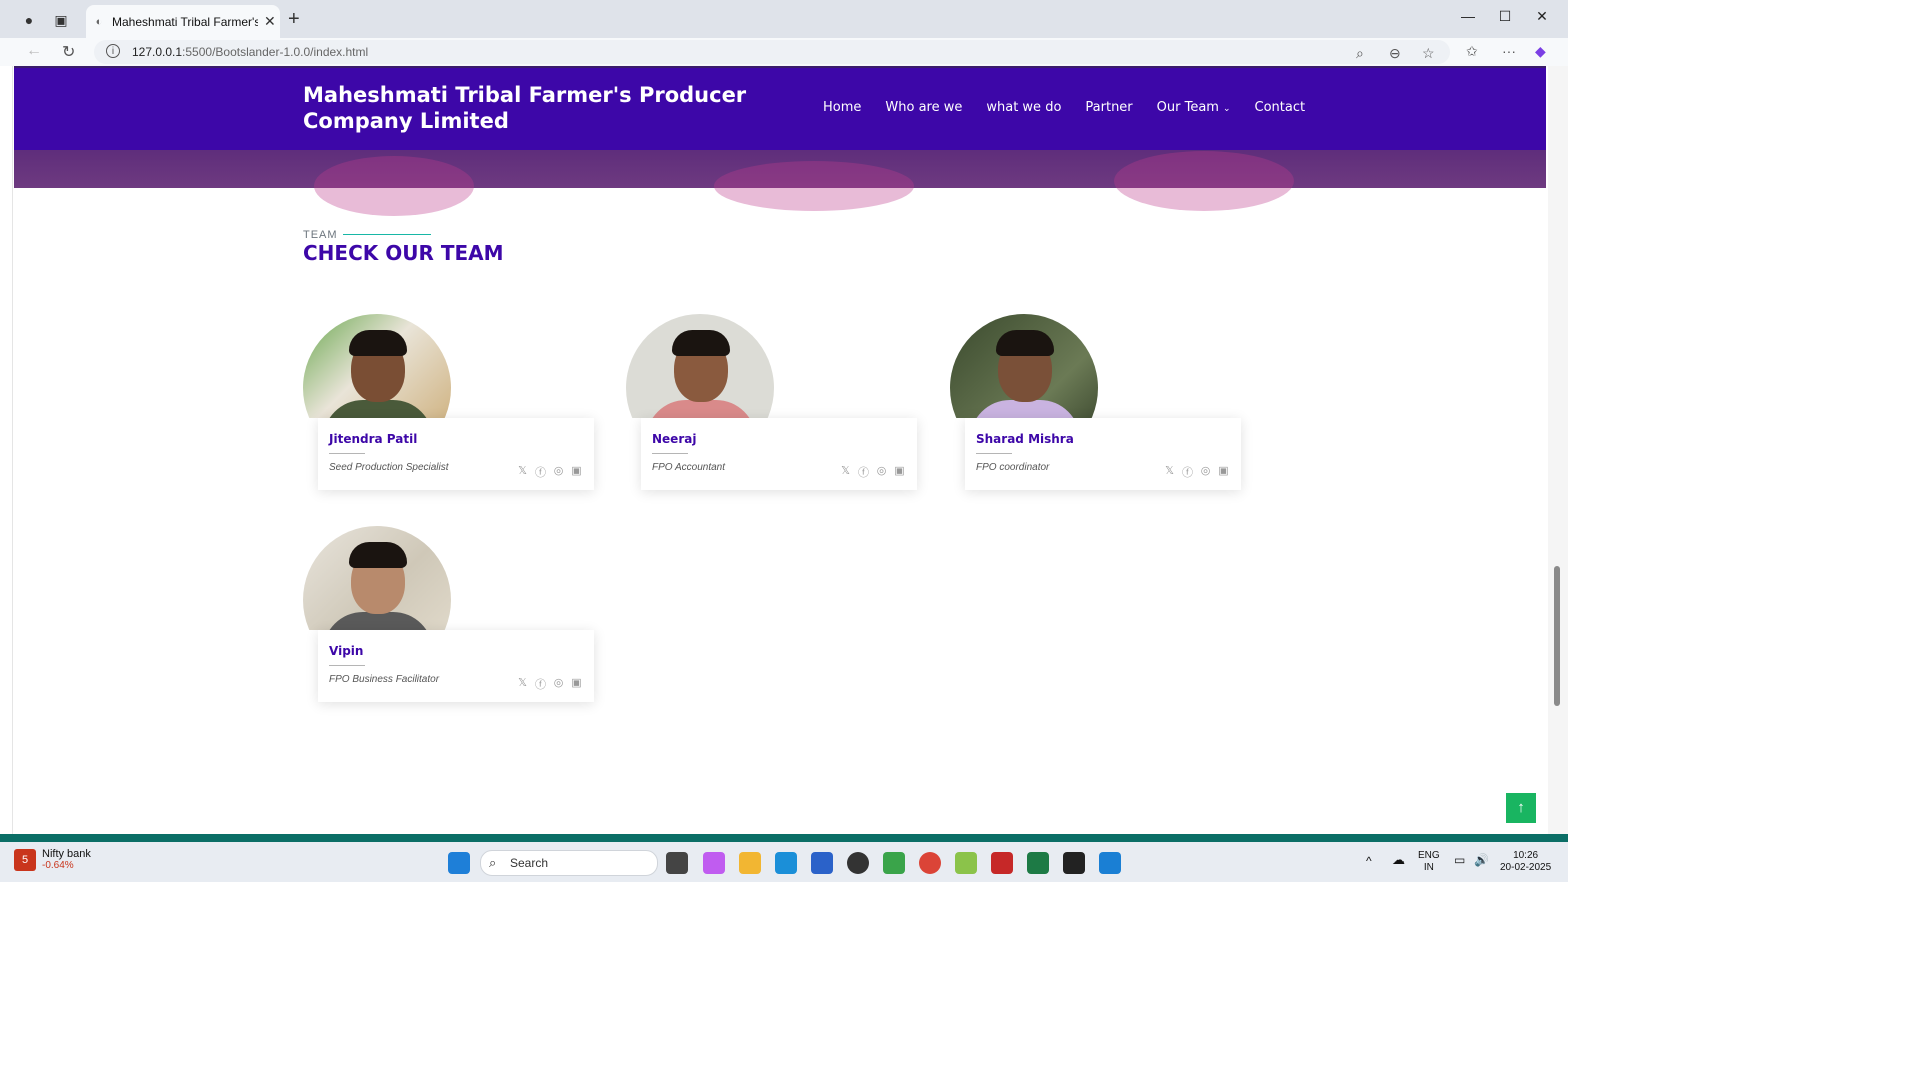  What do you see at coordinates (1395, 53) in the screenshot?
I see `reader-icon: ⊖` at bounding box center [1395, 53].